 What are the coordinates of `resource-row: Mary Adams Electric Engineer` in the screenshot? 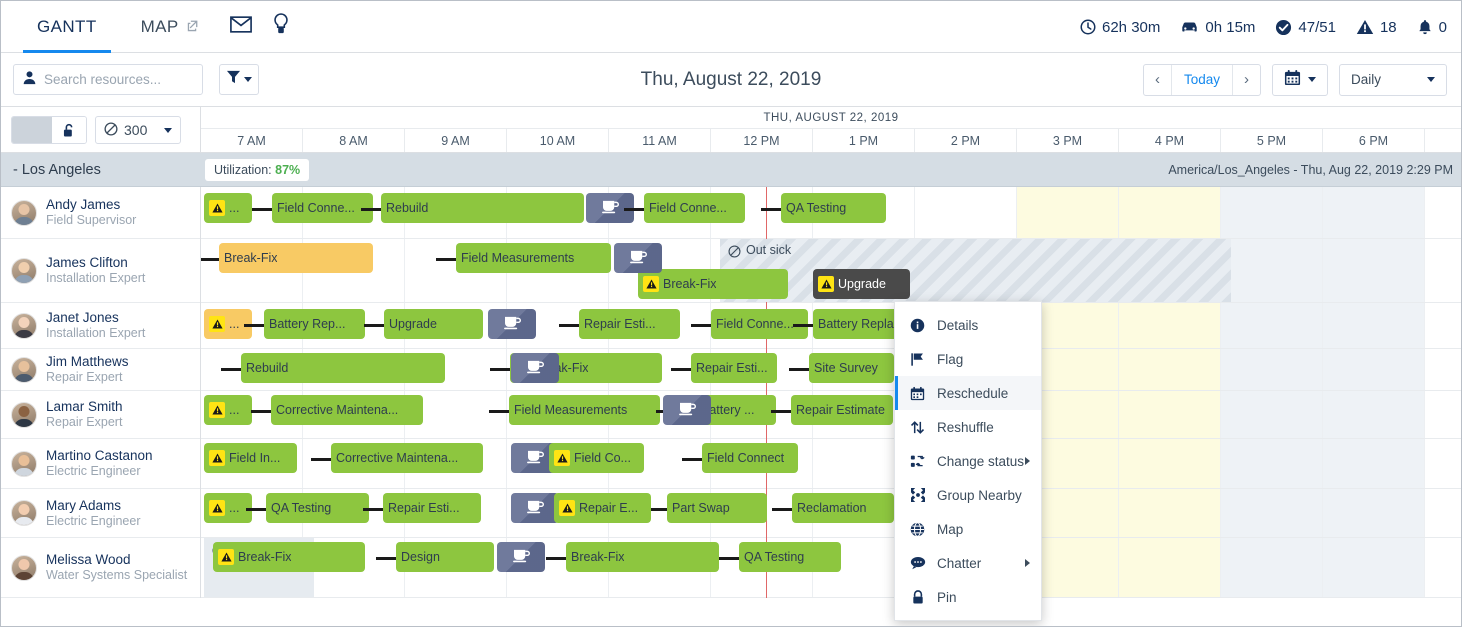 It's located at (100, 513).